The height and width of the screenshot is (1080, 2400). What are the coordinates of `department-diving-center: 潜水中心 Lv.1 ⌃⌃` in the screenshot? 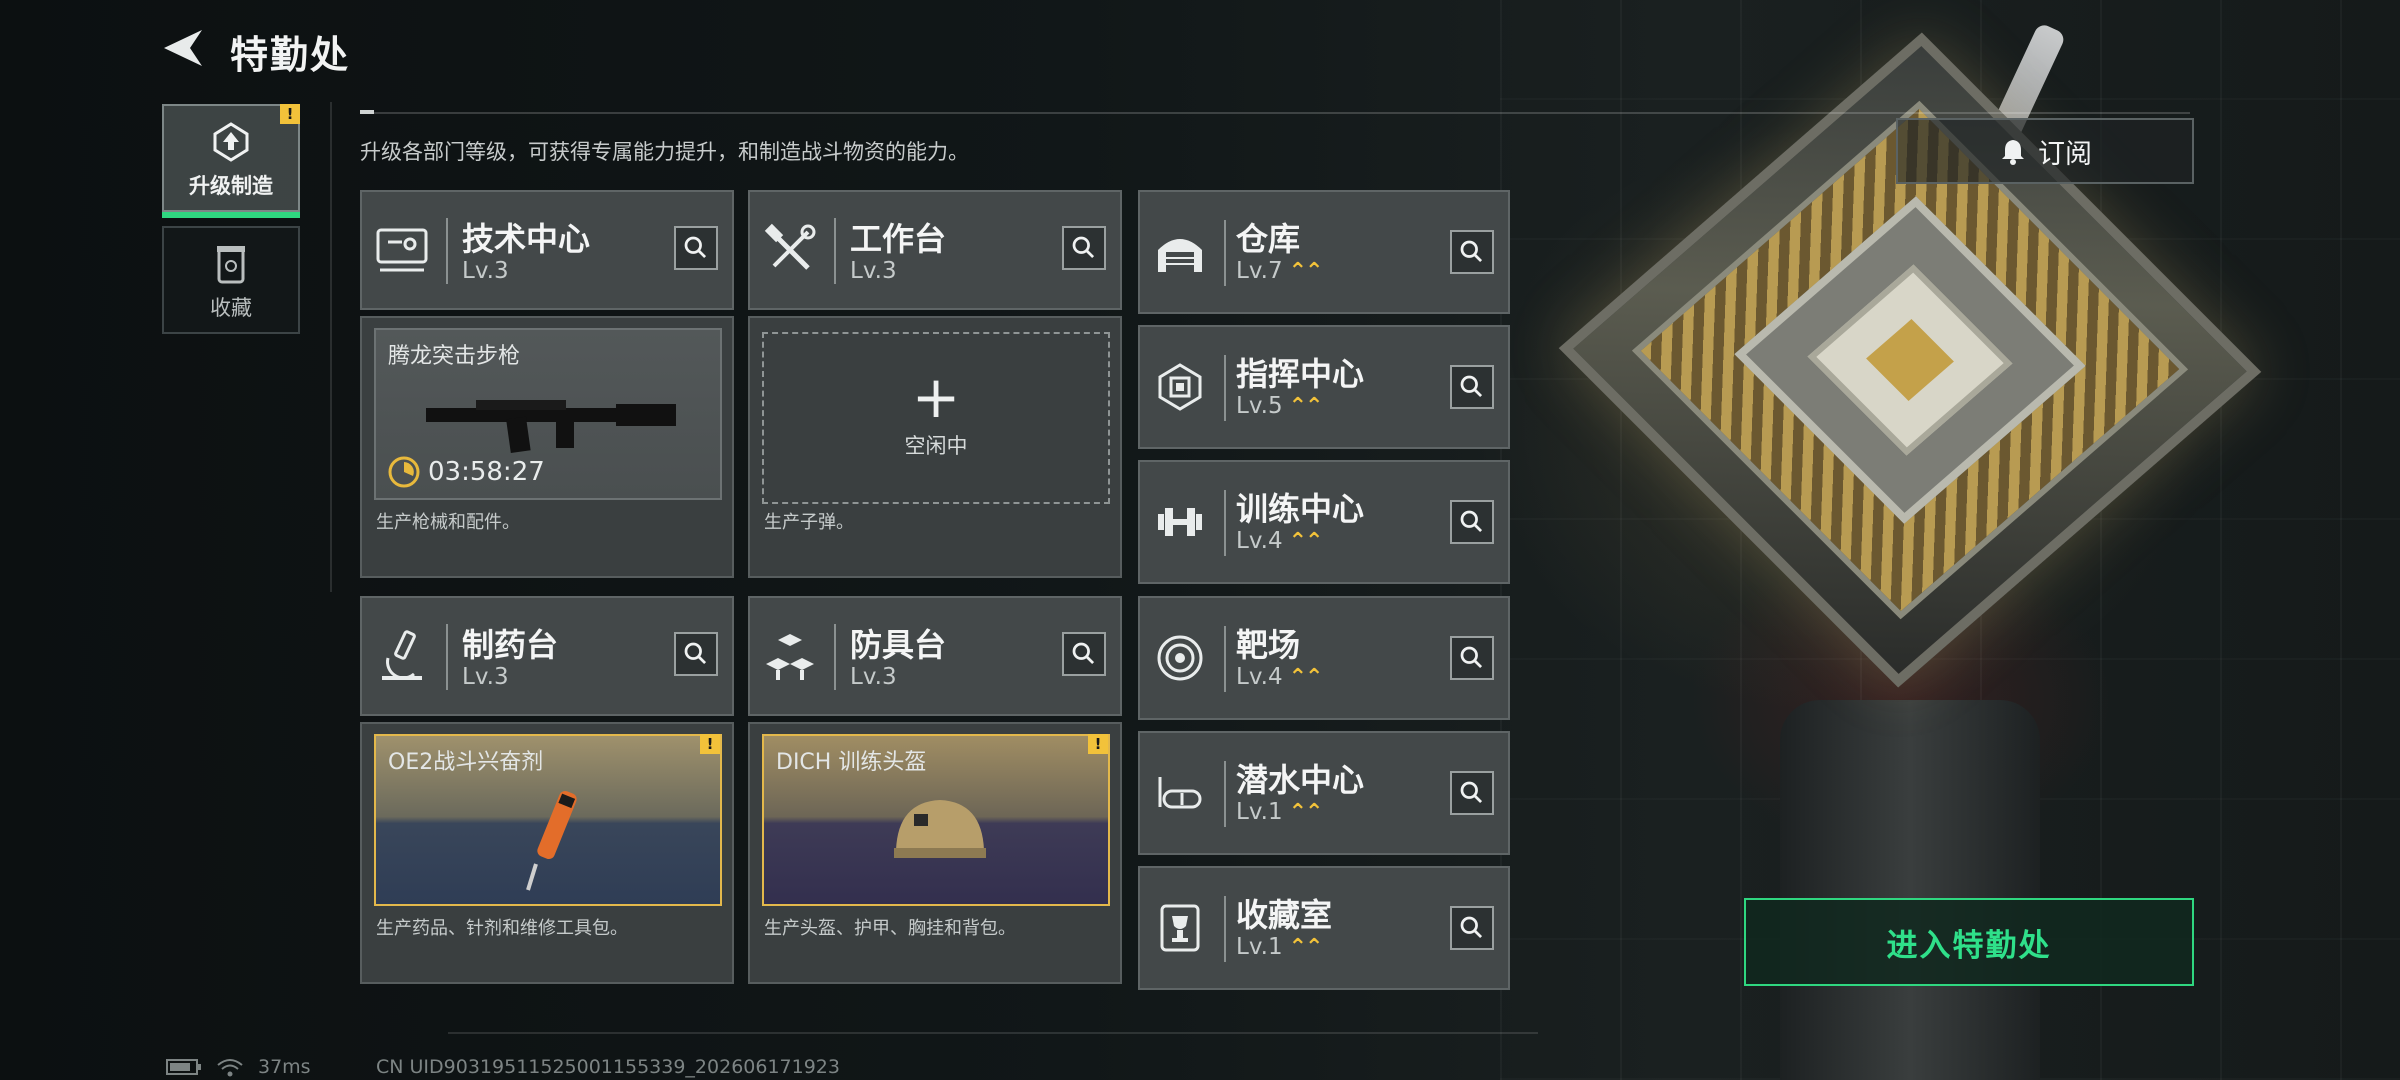 It's located at (1324, 793).